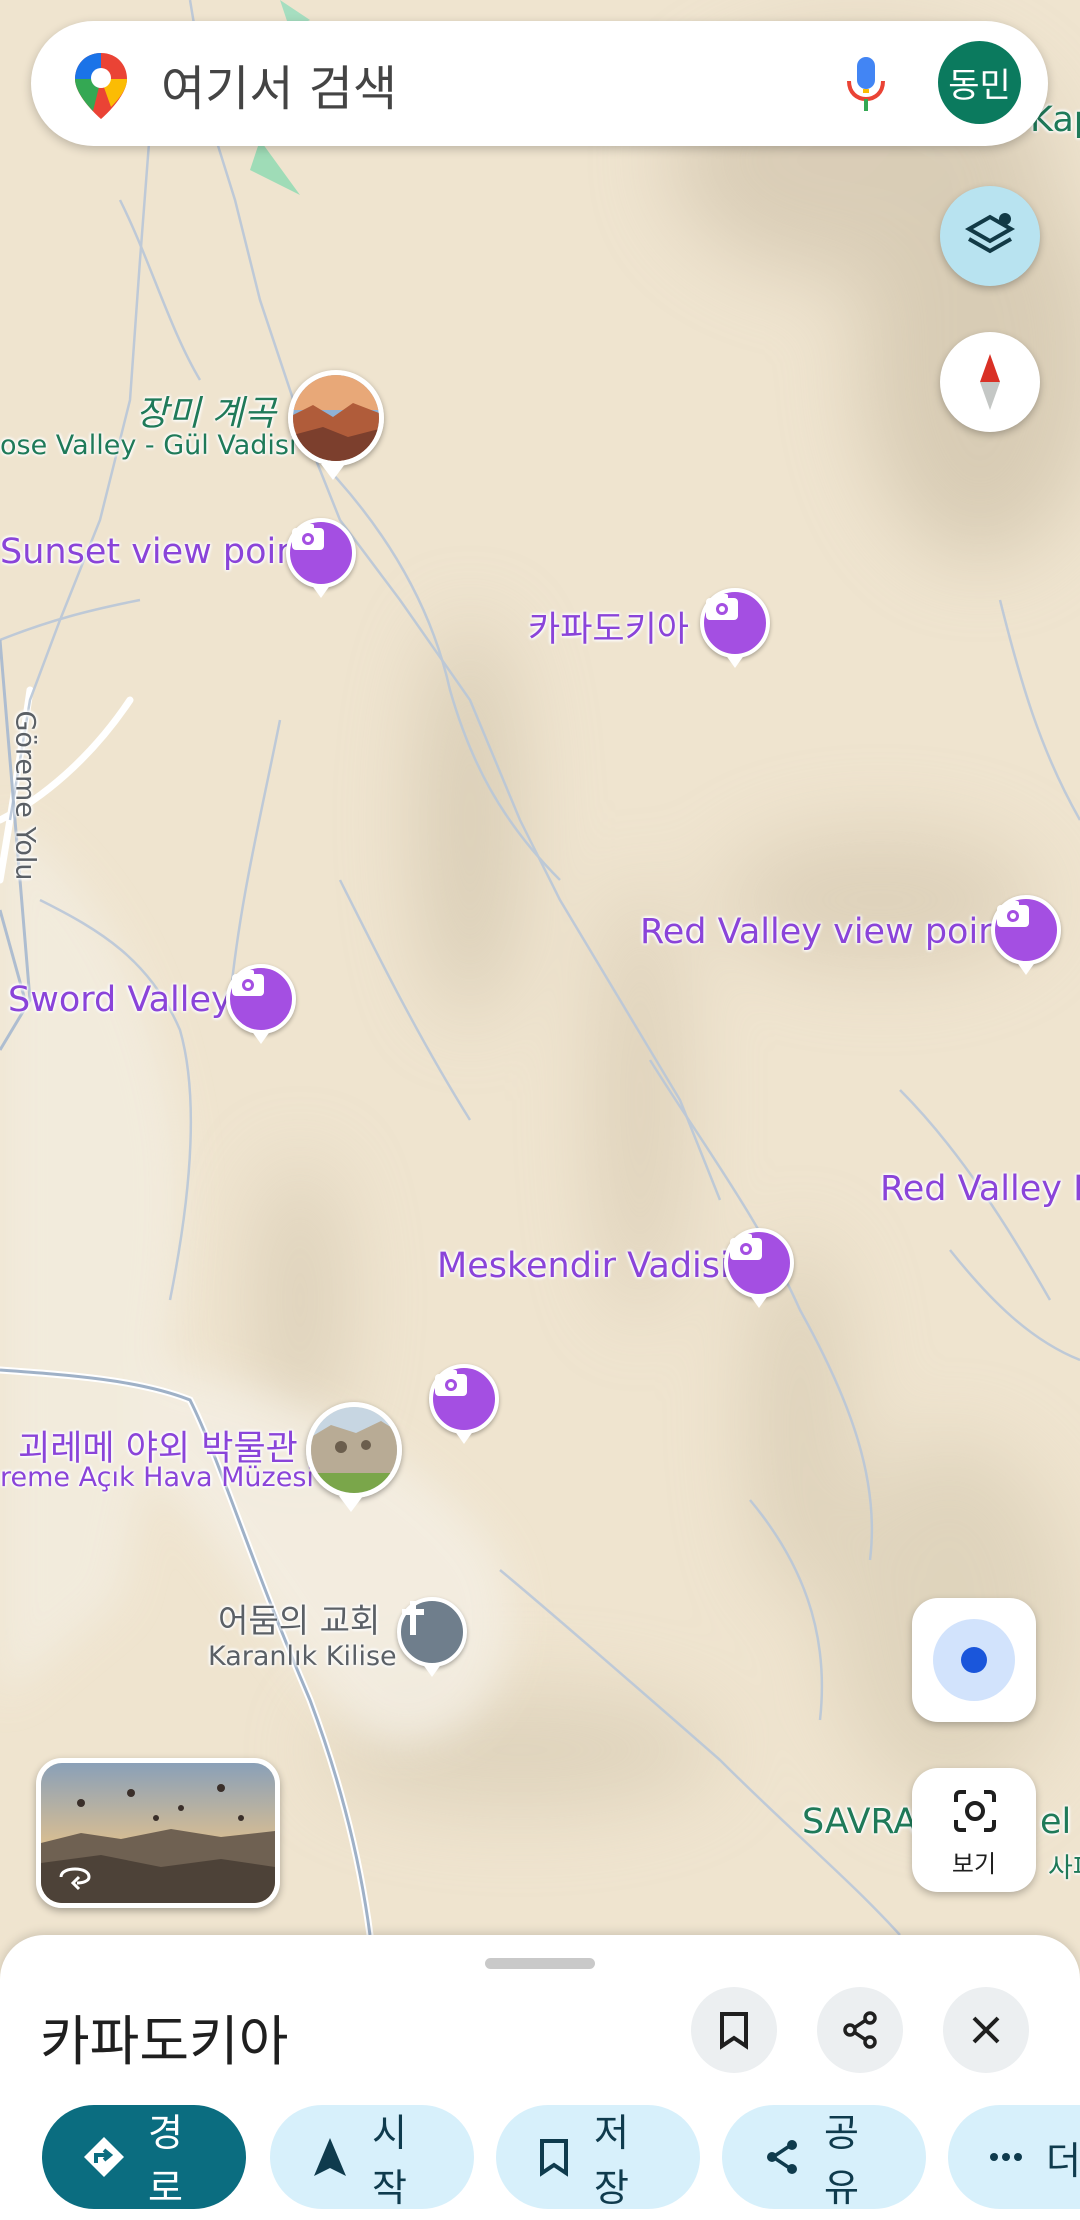 This screenshot has width=1080, height=2220. What do you see at coordinates (164, 2041) in the screenshot?
I see `place-title: 카파도키아` at bounding box center [164, 2041].